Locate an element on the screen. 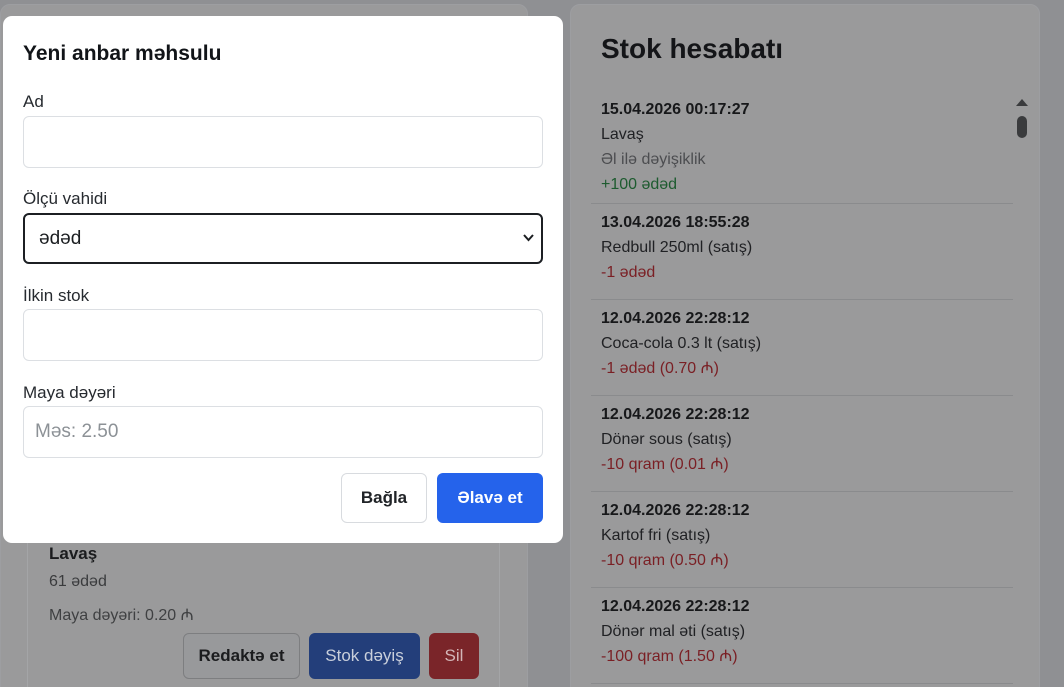 This screenshot has width=1064, height=687. scroll-up-arrow-icon is located at coordinates (1022, 102).